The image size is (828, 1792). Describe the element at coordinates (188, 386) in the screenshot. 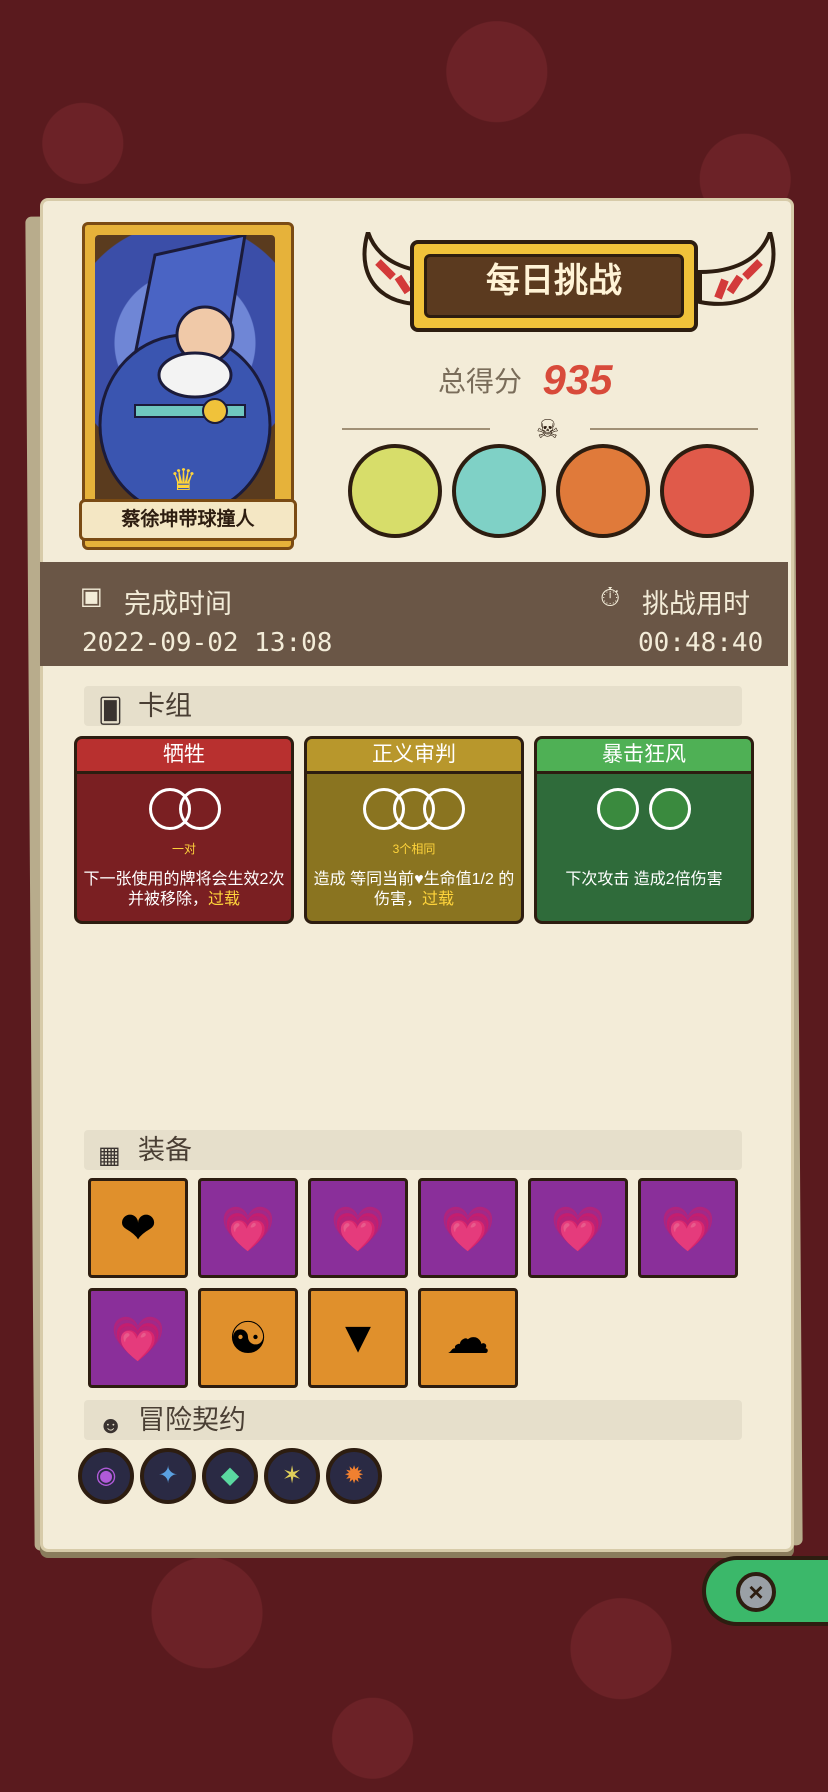

I see `hero-card: ♛ 蔡徐坤带球撞人` at that location.